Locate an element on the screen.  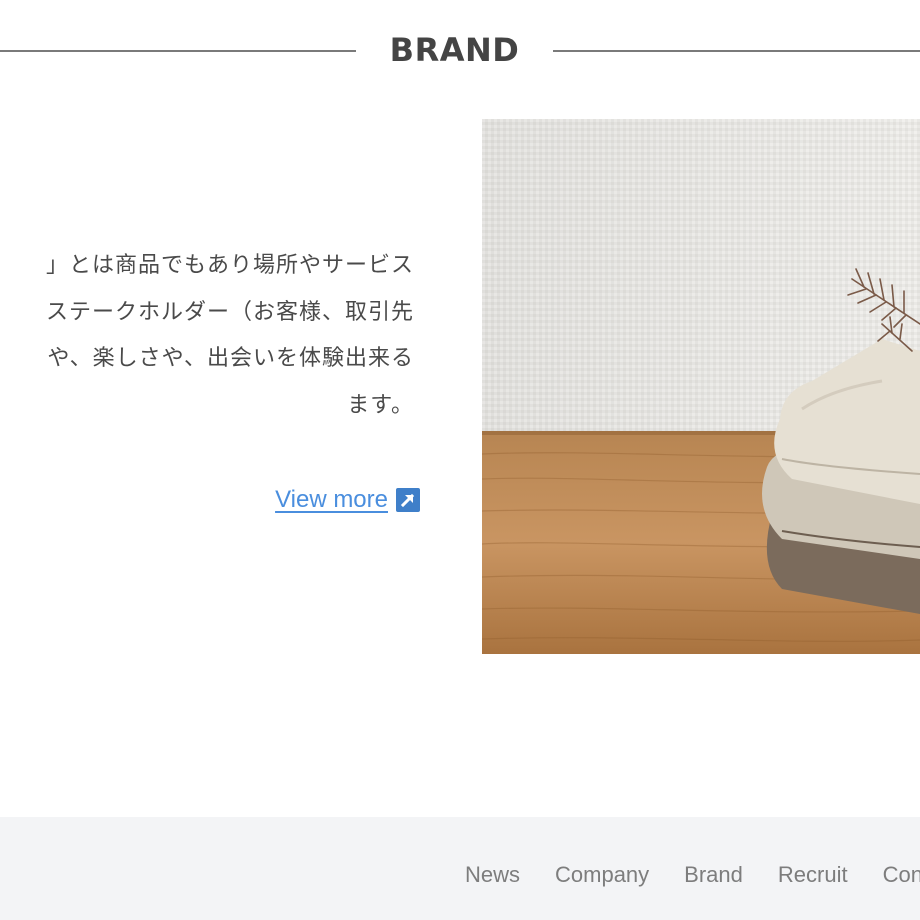
footer-link-brand: Brand is located at coordinates (713, 875).